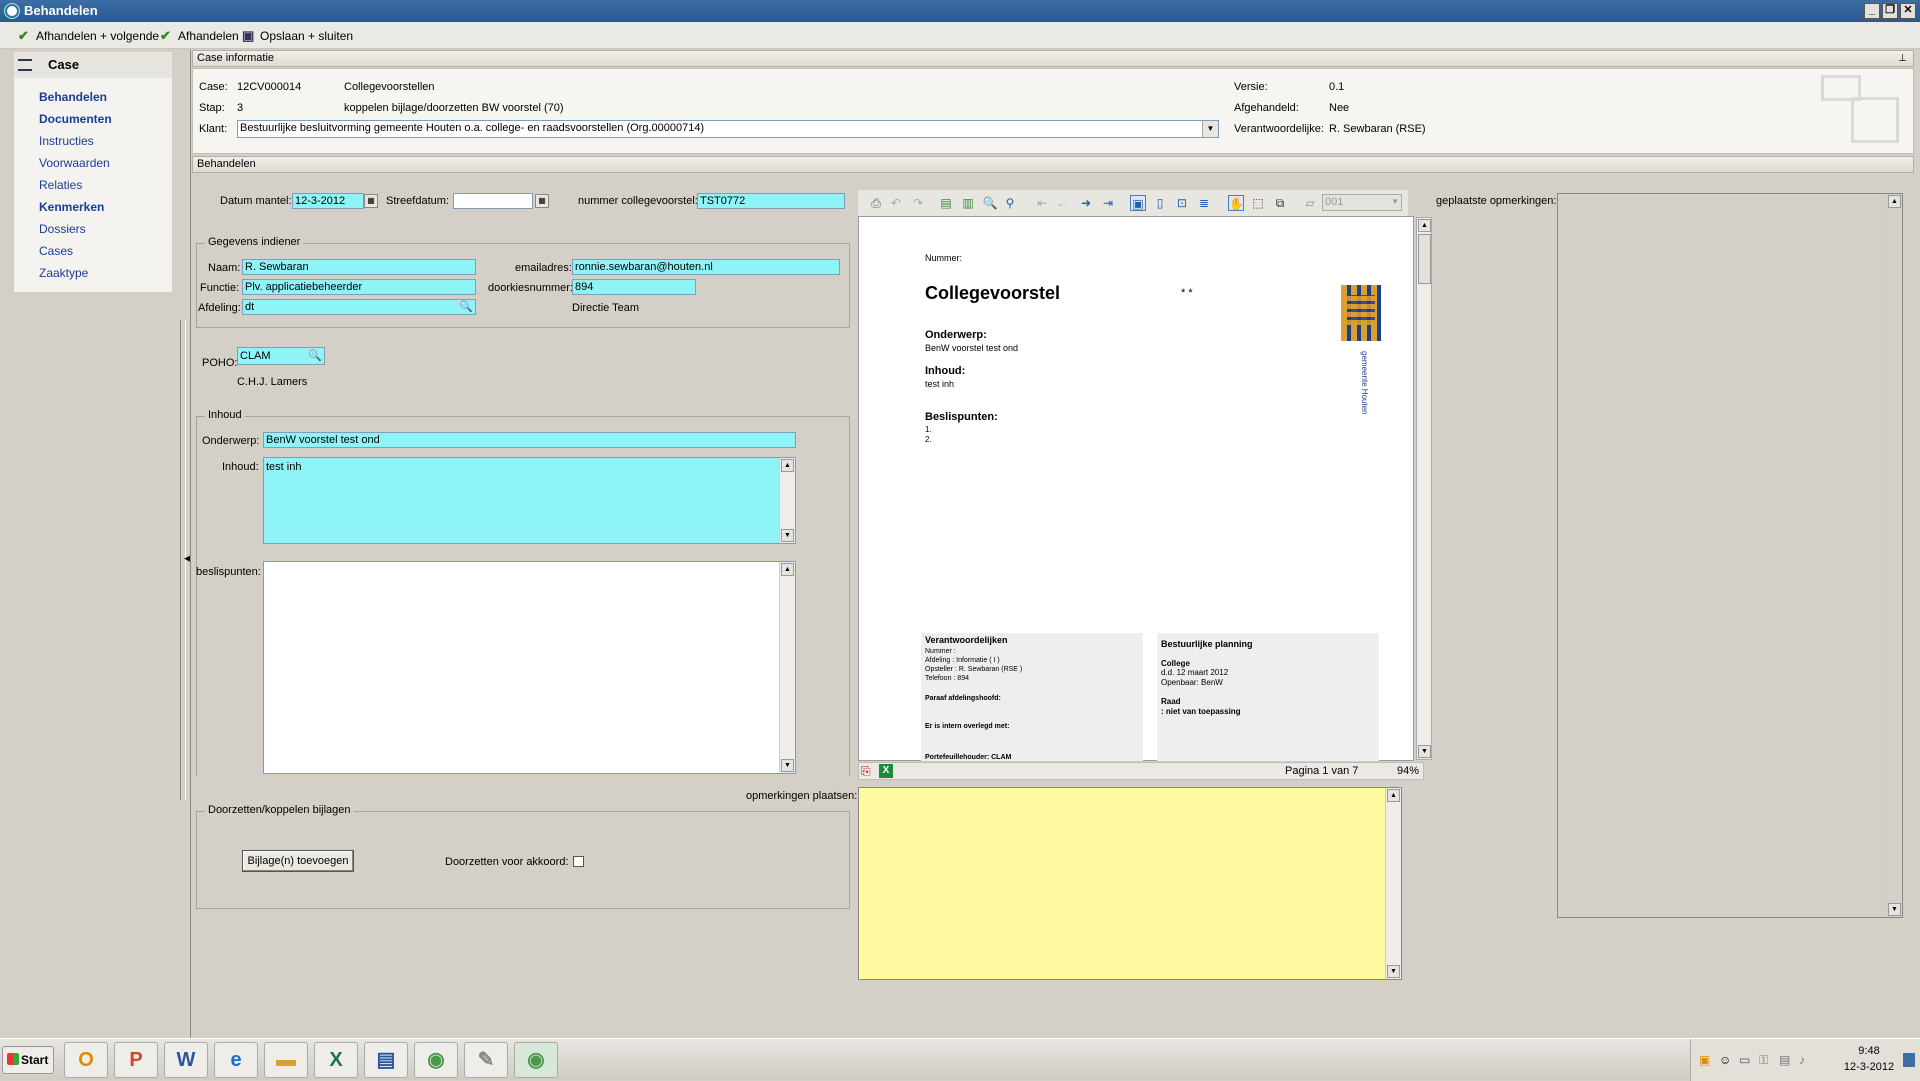  Describe the element at coordinates (1909, 1060) in the screenshot. I see `show-desktop-button` at that location.